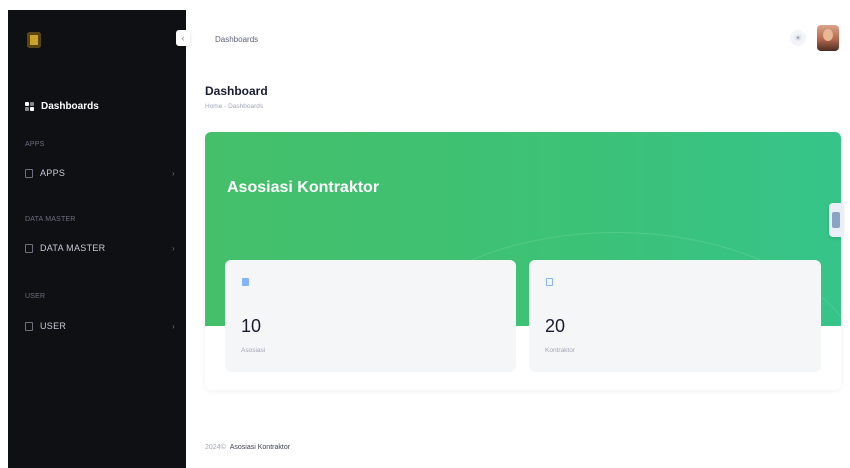 The image size is (850, 468). I want to click on document-icon, so click(549, 282).